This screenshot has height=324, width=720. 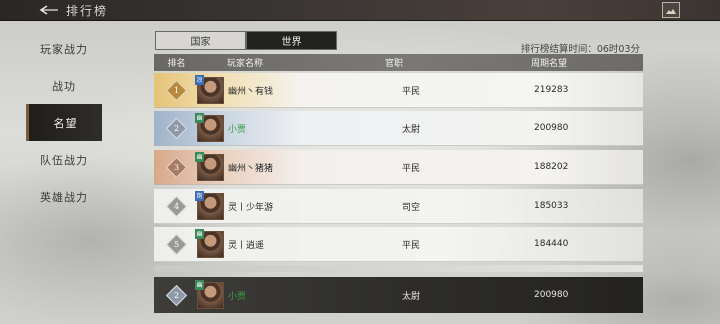 What do you see at coordinates (199, 195) in the screenshot?
I see `faction-tag: 荆` at bounding box center [199, 195].